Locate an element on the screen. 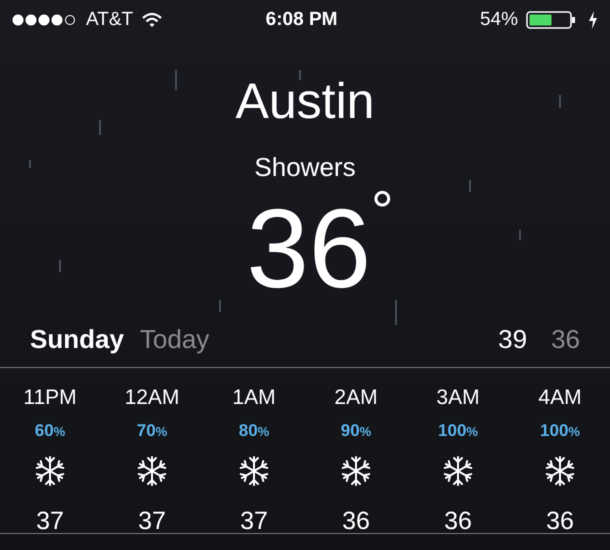 The image size is (610, 550). hour-label: 11PM is located at coordinates (50, 398).